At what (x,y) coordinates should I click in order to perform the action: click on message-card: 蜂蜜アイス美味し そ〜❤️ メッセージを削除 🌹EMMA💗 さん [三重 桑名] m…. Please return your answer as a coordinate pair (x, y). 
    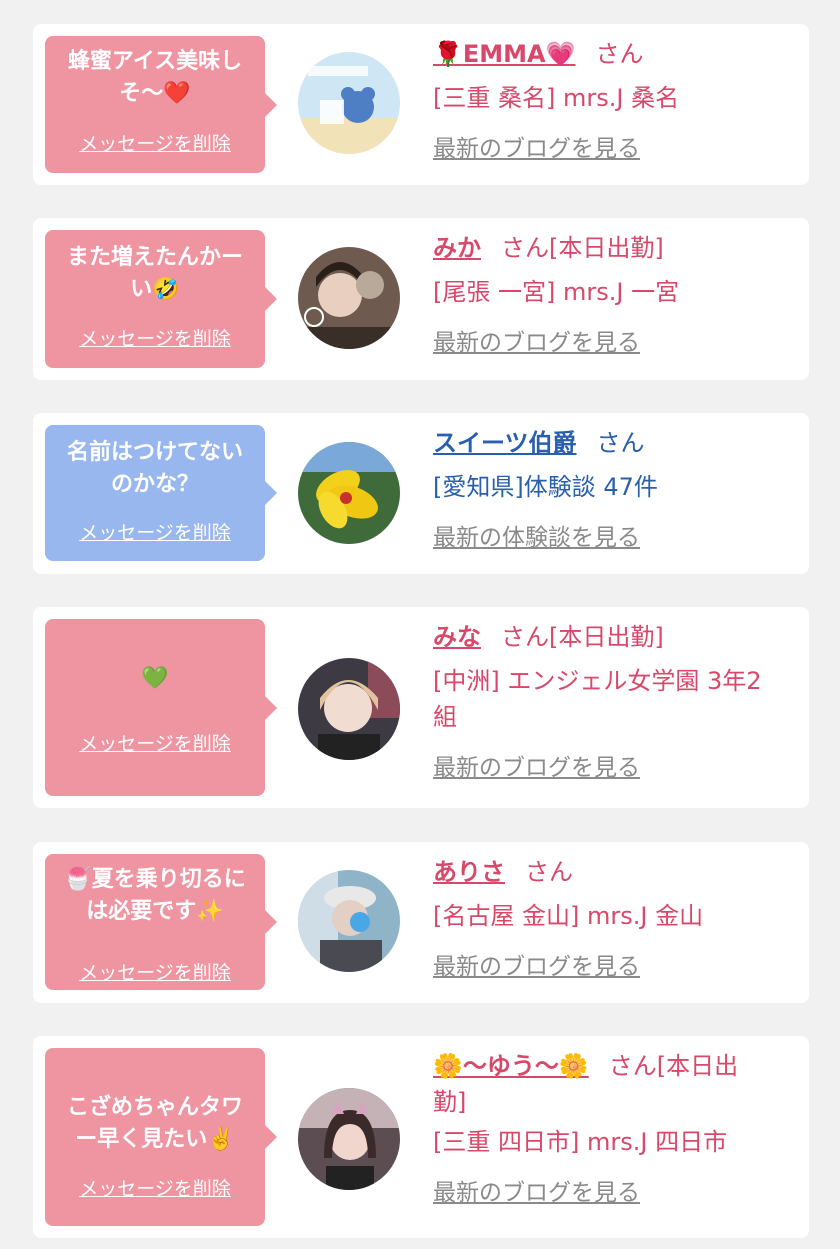
    Looking at the image, I should click on (421, 104).